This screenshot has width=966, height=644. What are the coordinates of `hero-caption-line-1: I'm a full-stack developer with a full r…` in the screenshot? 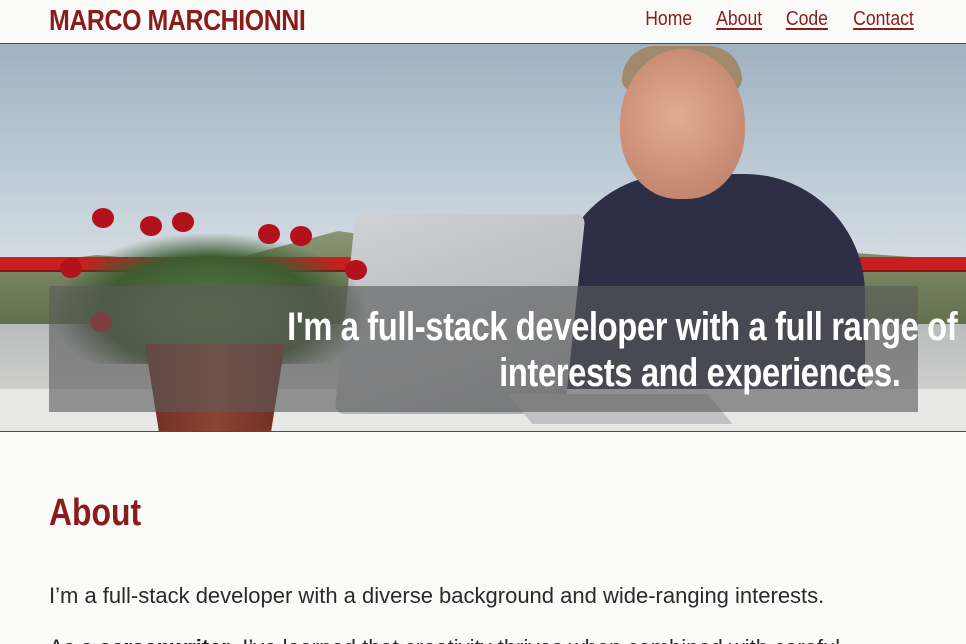 It's located at (622, 327).